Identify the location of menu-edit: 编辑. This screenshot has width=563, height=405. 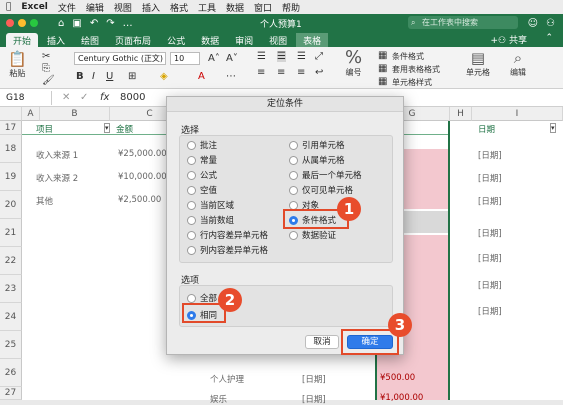
(95, 7).